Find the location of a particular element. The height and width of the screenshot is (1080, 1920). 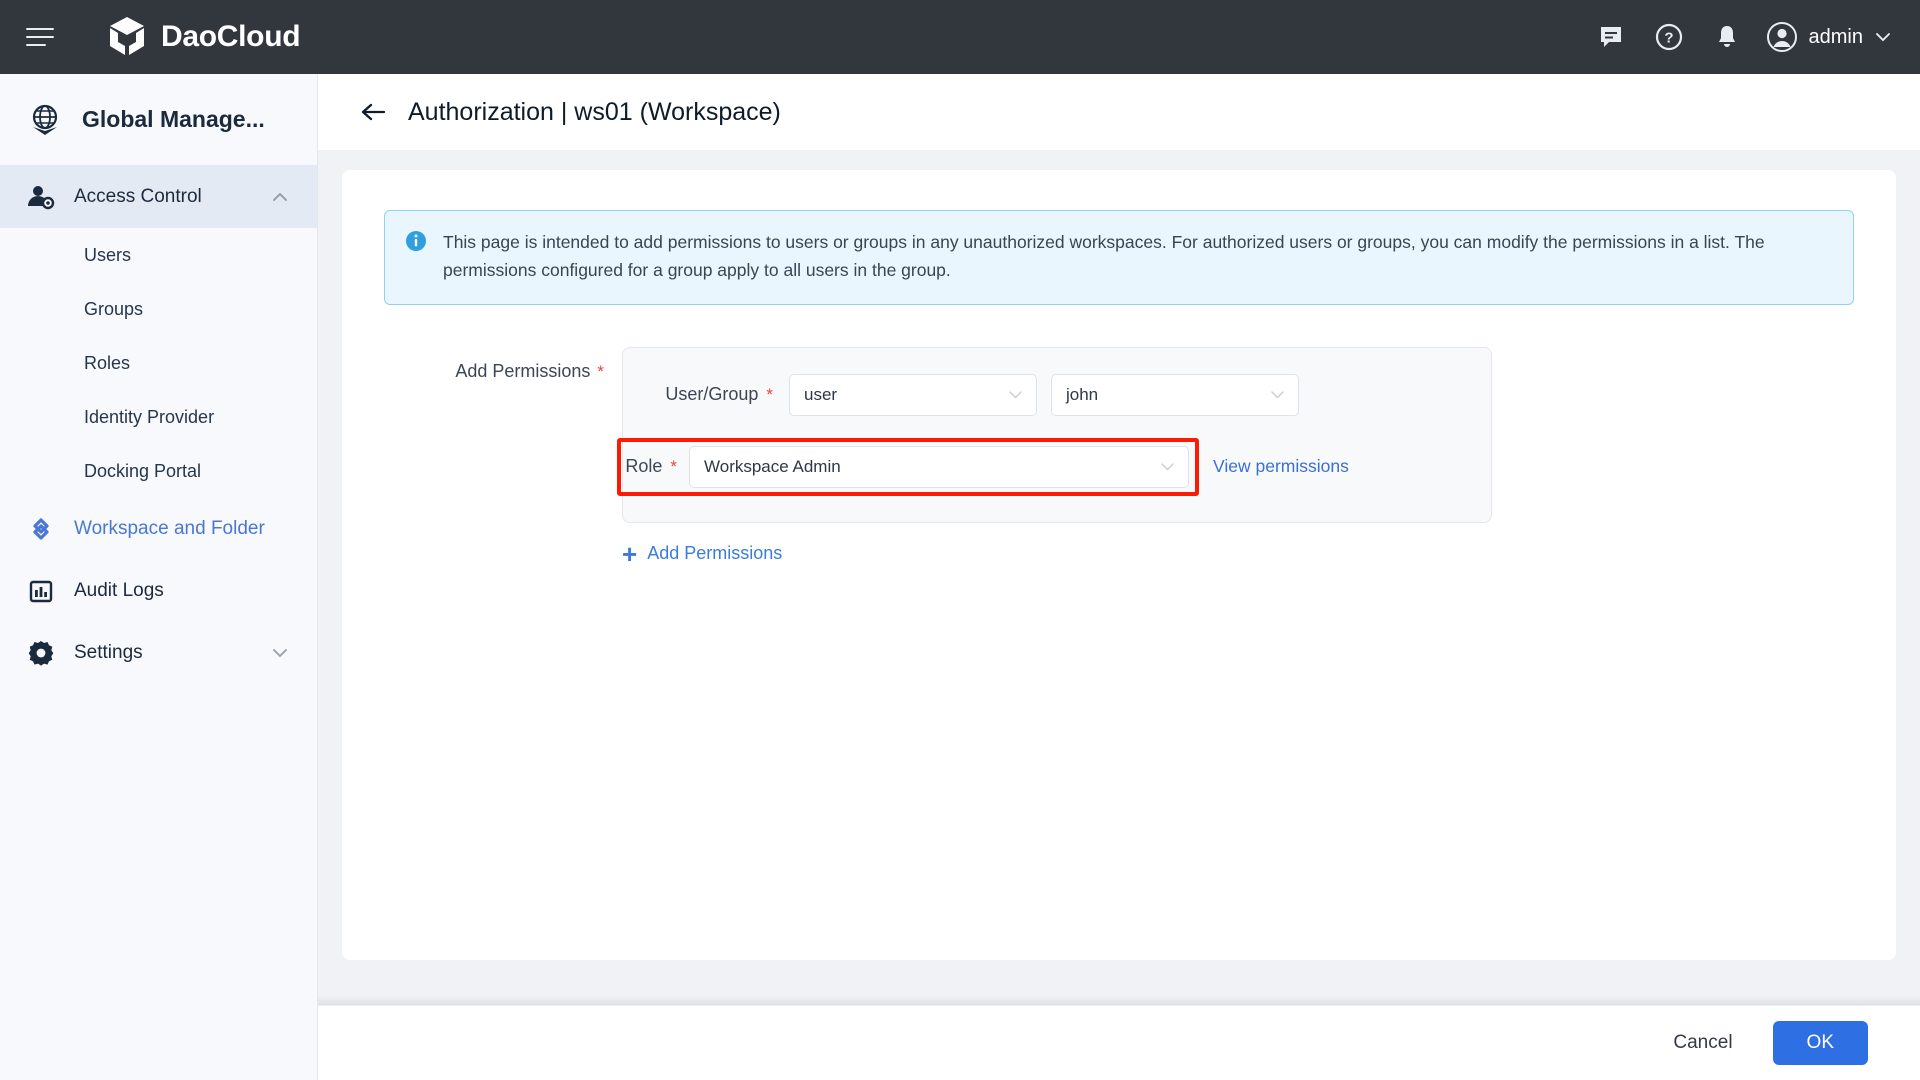

role-label: Role * is located at coordinates (651, 466).